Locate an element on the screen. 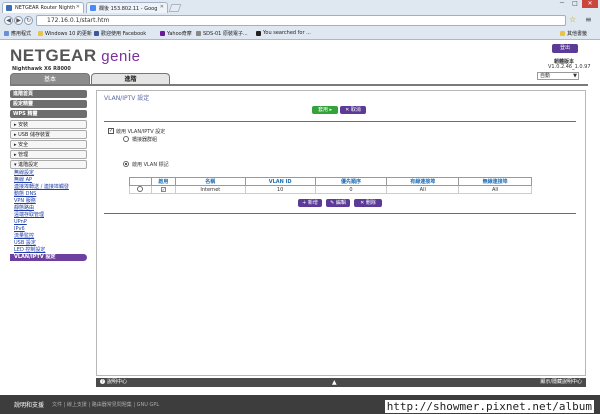 The image size is (600, 414). help-center-bar: ? 說明中心 ▲ 顯示/隱藏說明中心 is located at coordinates (341, 382).